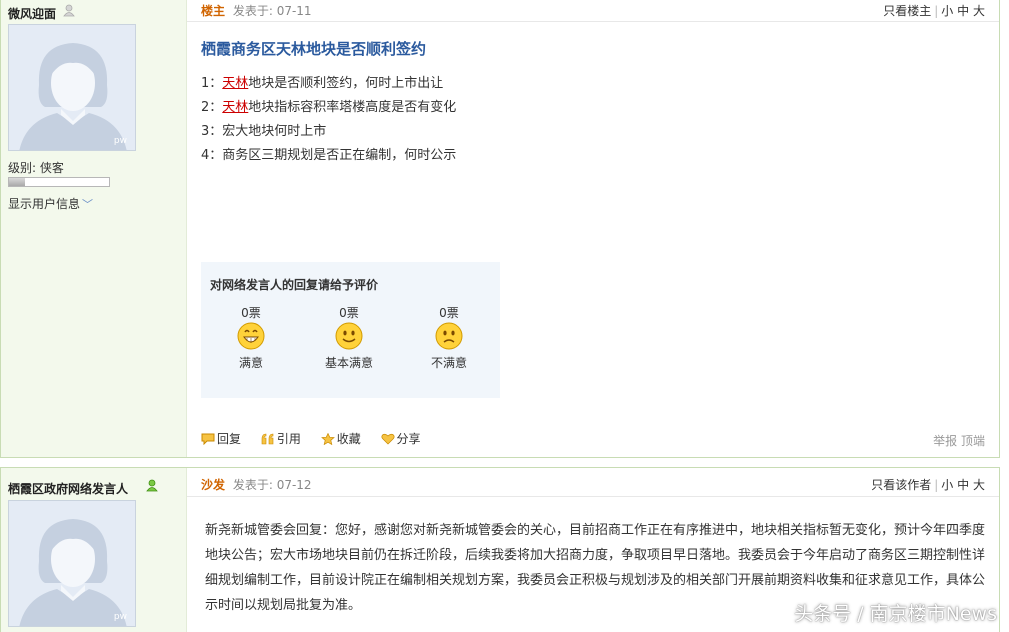 The height and width of the screenshot is (632, 1009). What do you see at coordinates (267, 439) in the screenshot?
I see `quote-icon` at bounding box center [267, 439].